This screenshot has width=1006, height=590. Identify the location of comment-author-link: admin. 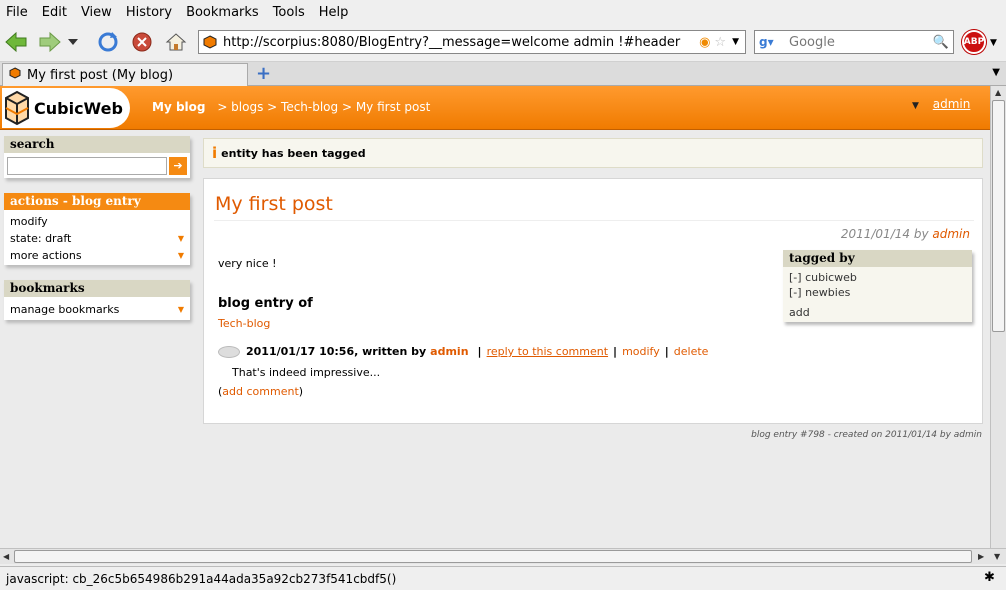
(449, 351).